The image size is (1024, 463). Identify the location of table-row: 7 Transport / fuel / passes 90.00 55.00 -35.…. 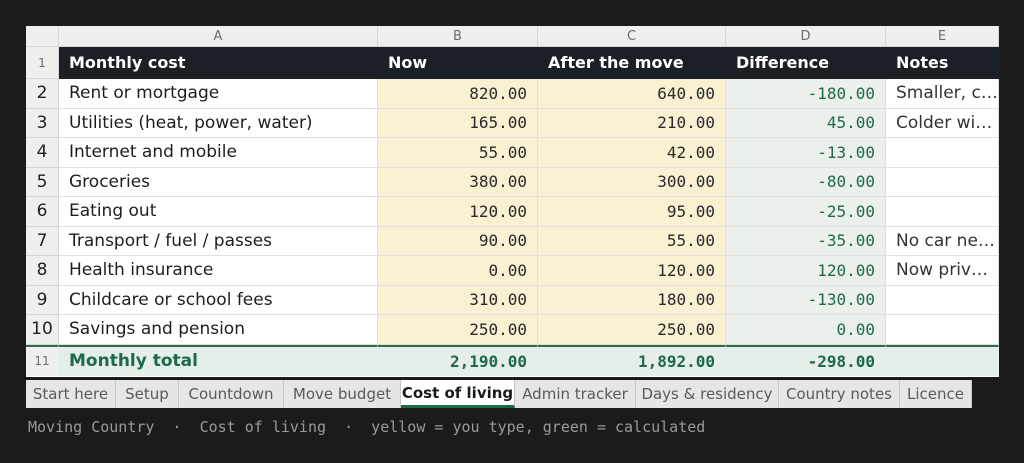
(512, 241).